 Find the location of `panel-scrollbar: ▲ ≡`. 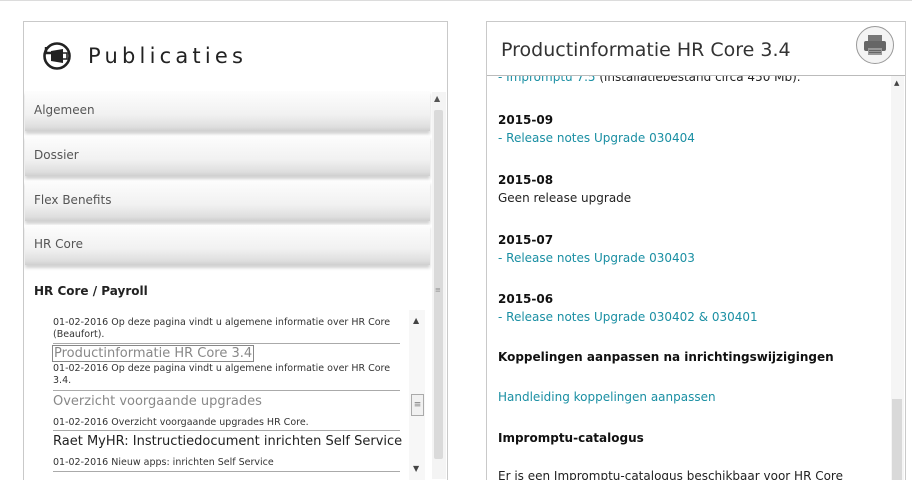

panel-scrollbar: ▲ ≡ is located at coordinates (439, 285).